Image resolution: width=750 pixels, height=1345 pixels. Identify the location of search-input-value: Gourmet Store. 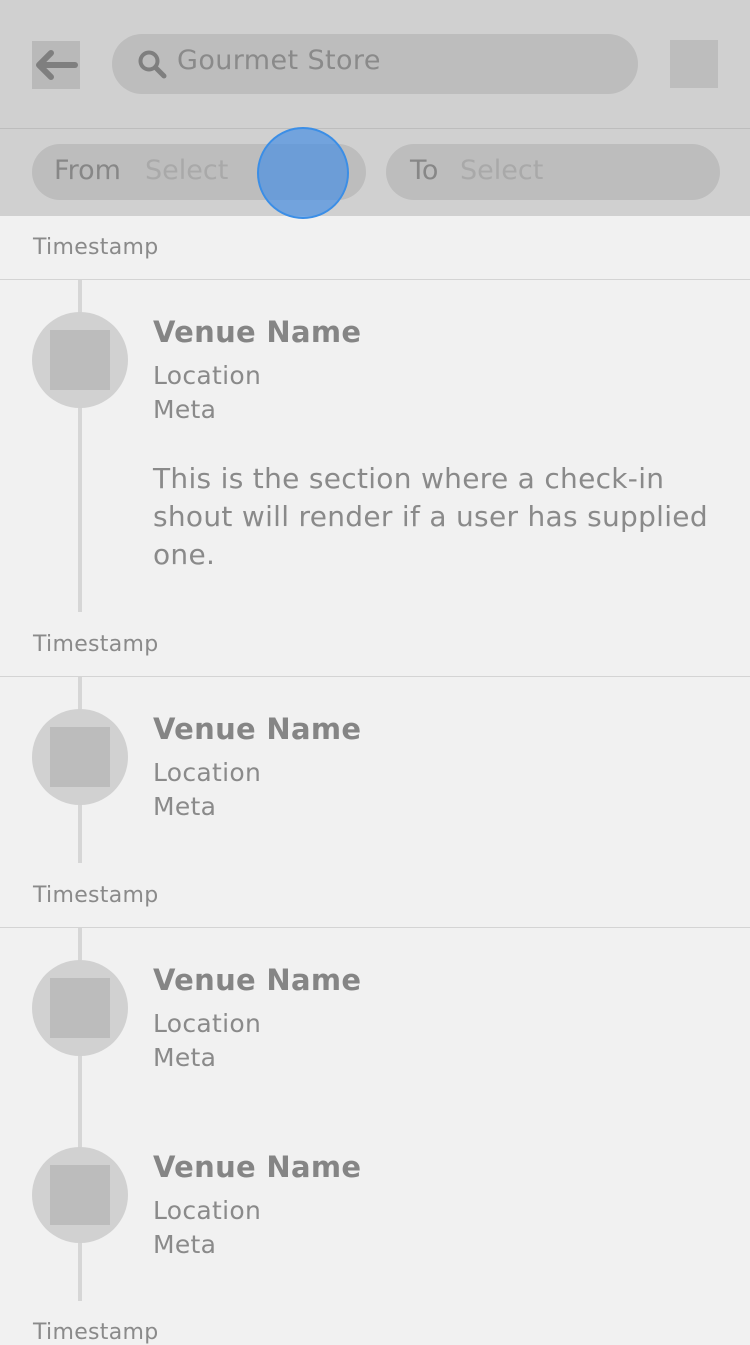
(279, 60).